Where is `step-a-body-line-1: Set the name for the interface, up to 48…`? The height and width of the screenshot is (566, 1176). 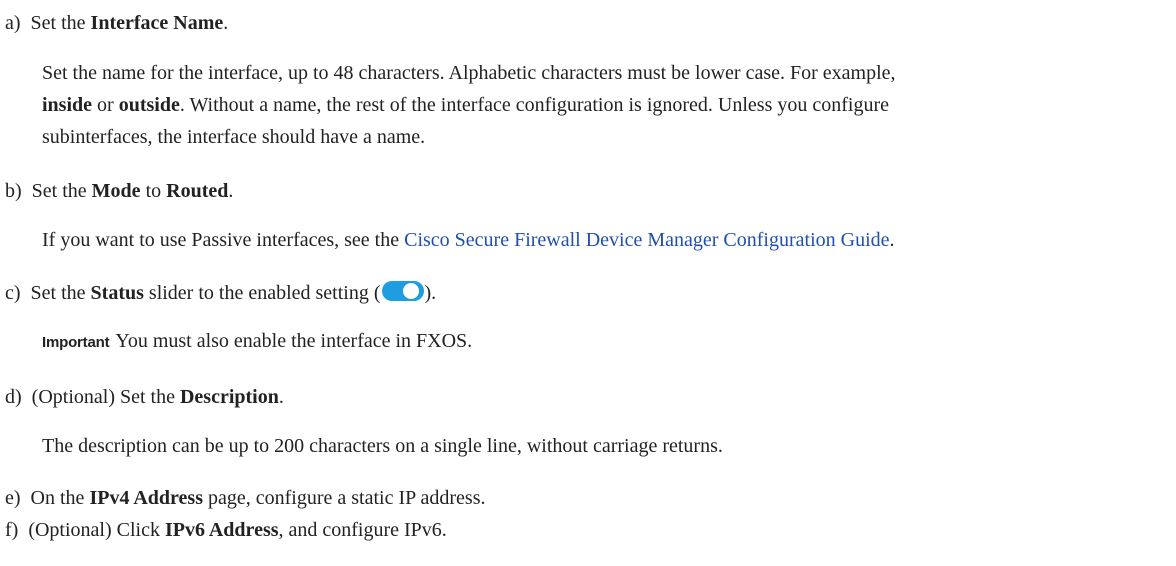
step-a-body-line-1: Set the name for the interface, up to 48… is located at coordinates (469, 73).